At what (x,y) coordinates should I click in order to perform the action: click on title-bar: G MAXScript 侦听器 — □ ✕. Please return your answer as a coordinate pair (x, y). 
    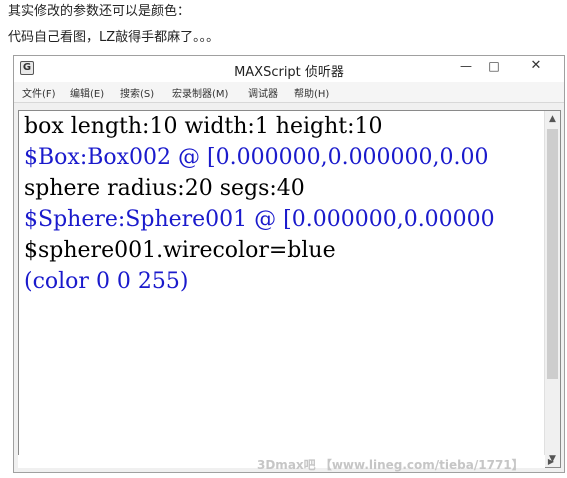
    Looking at the image, I should click on (289, 69).